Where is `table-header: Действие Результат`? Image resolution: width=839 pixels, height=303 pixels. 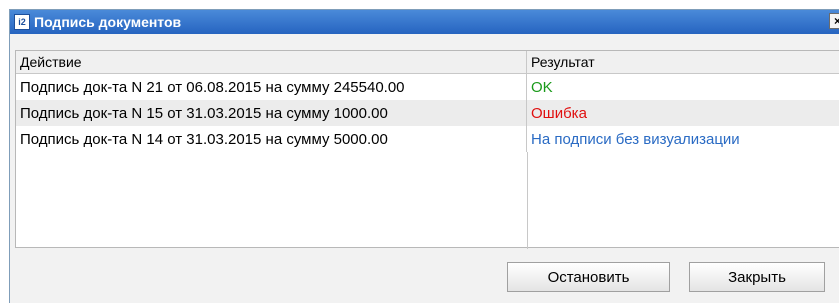 table-header: Действие Результат is located at coordinates (427, 62).